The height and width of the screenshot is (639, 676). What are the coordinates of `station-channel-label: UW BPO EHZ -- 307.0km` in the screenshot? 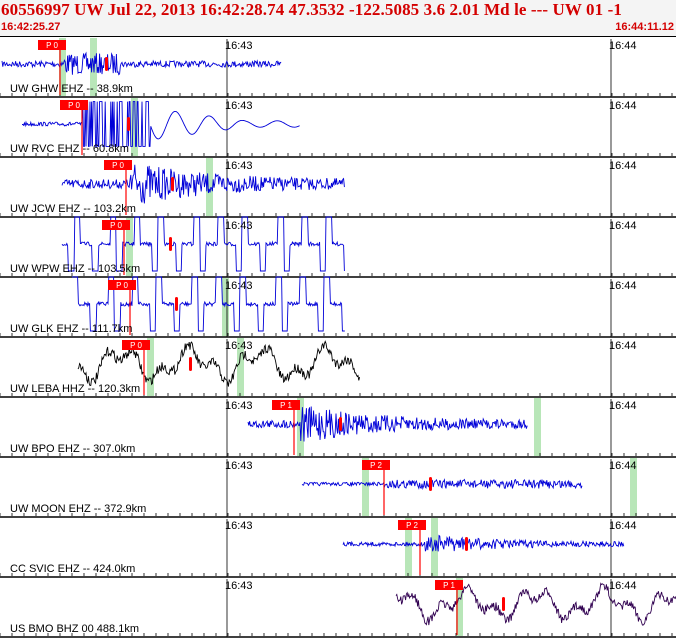 It's located at (73, 449).